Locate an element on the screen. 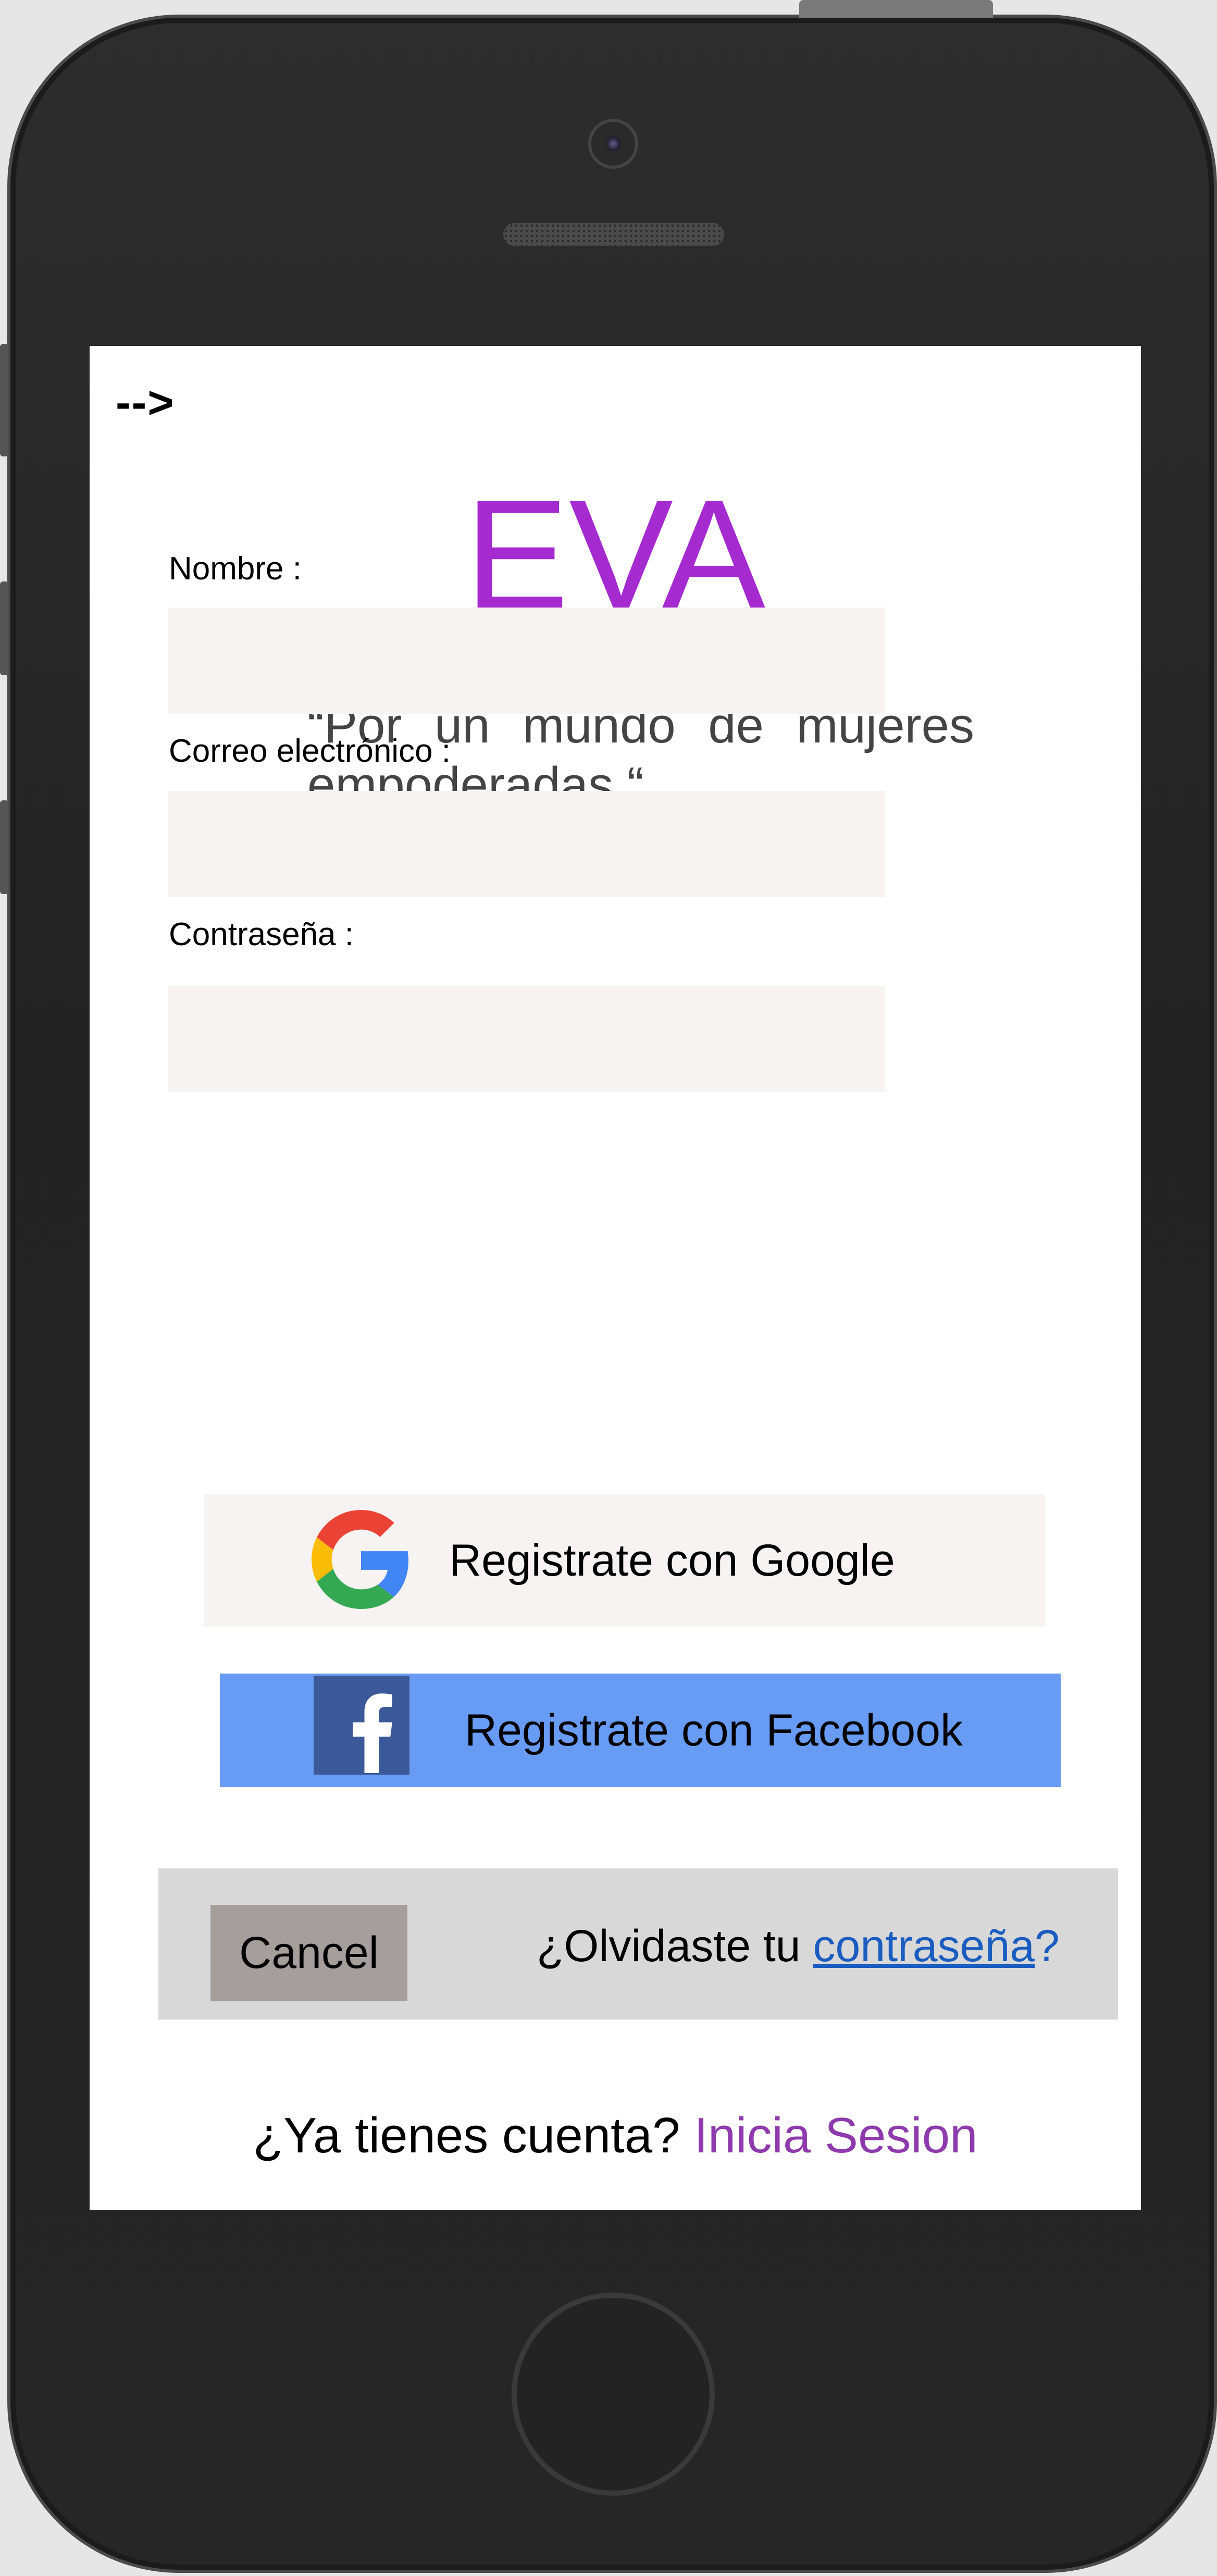 The height and width of the screenshot is (2576, 1217). have-account-question: ¿Ya tienes cuenta? is located at coordinates (473, 2136).